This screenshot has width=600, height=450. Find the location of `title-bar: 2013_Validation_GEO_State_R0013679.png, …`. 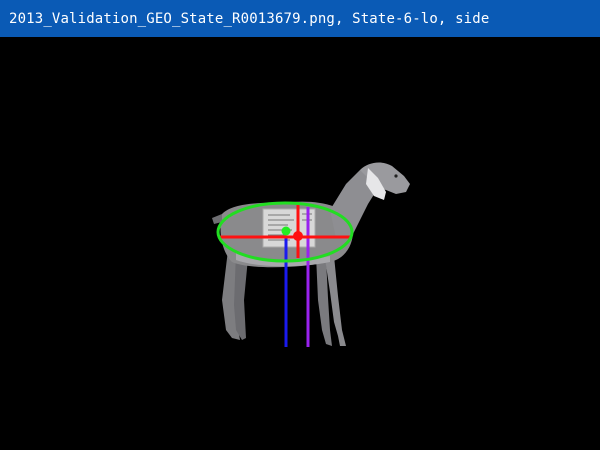

title-bar: 2013_Validation_GEO_State_R0013679.png, … is located at coordinates (300, 18).